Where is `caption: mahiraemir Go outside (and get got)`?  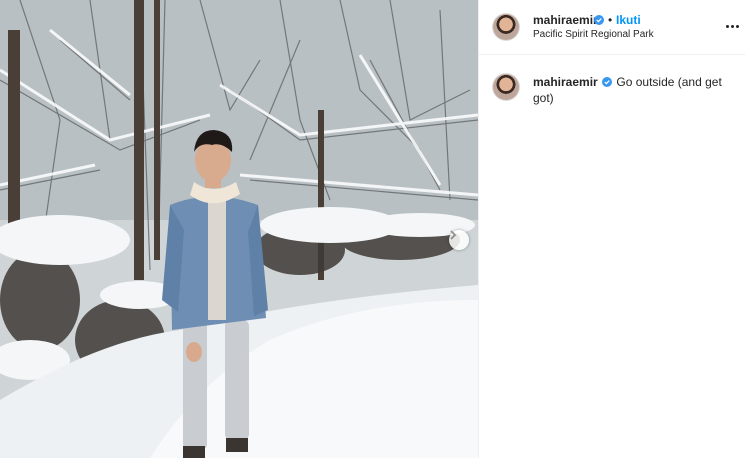 caption: mahiraemir Go outside (and get got) is located at coordinates (633, 90).